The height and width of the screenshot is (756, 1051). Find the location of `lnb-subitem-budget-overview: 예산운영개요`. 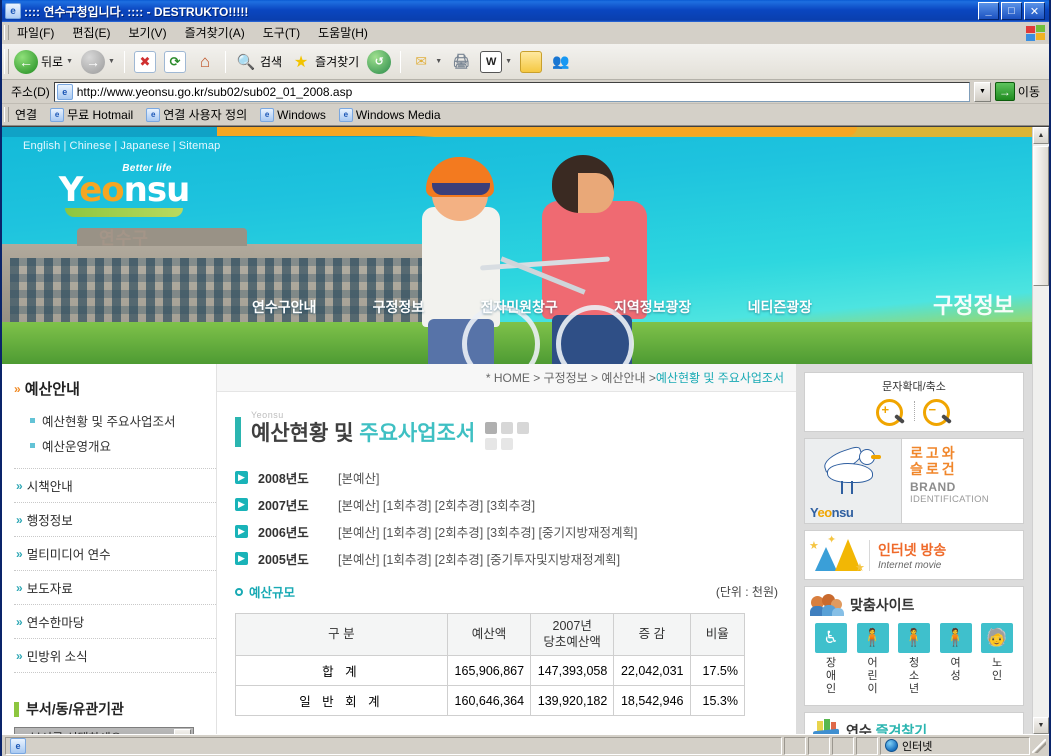

lnb-subitem-budget-overview: 예산운영개요 is located at coordinates (123, 445).